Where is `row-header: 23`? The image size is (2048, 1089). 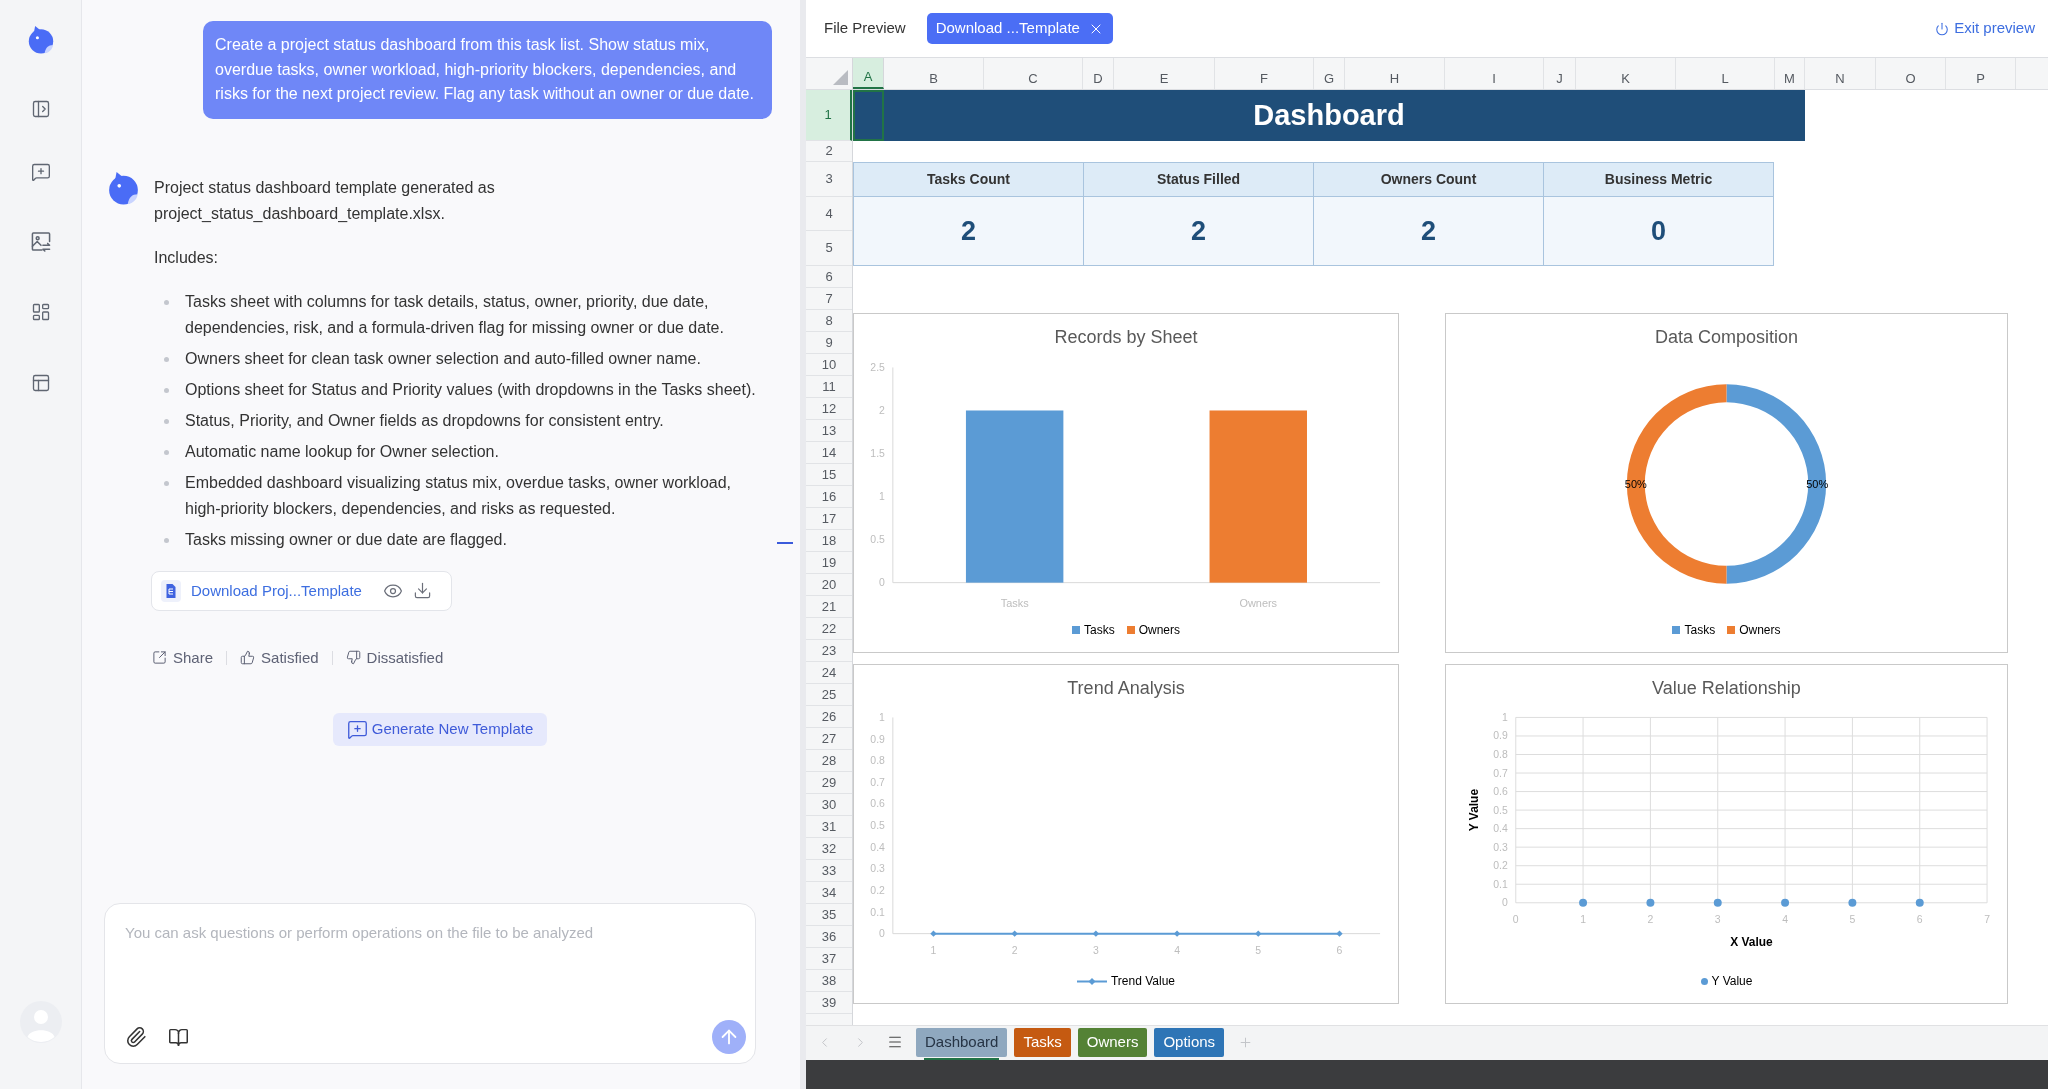
row-header: 23 is located at coordinates (829, 651).